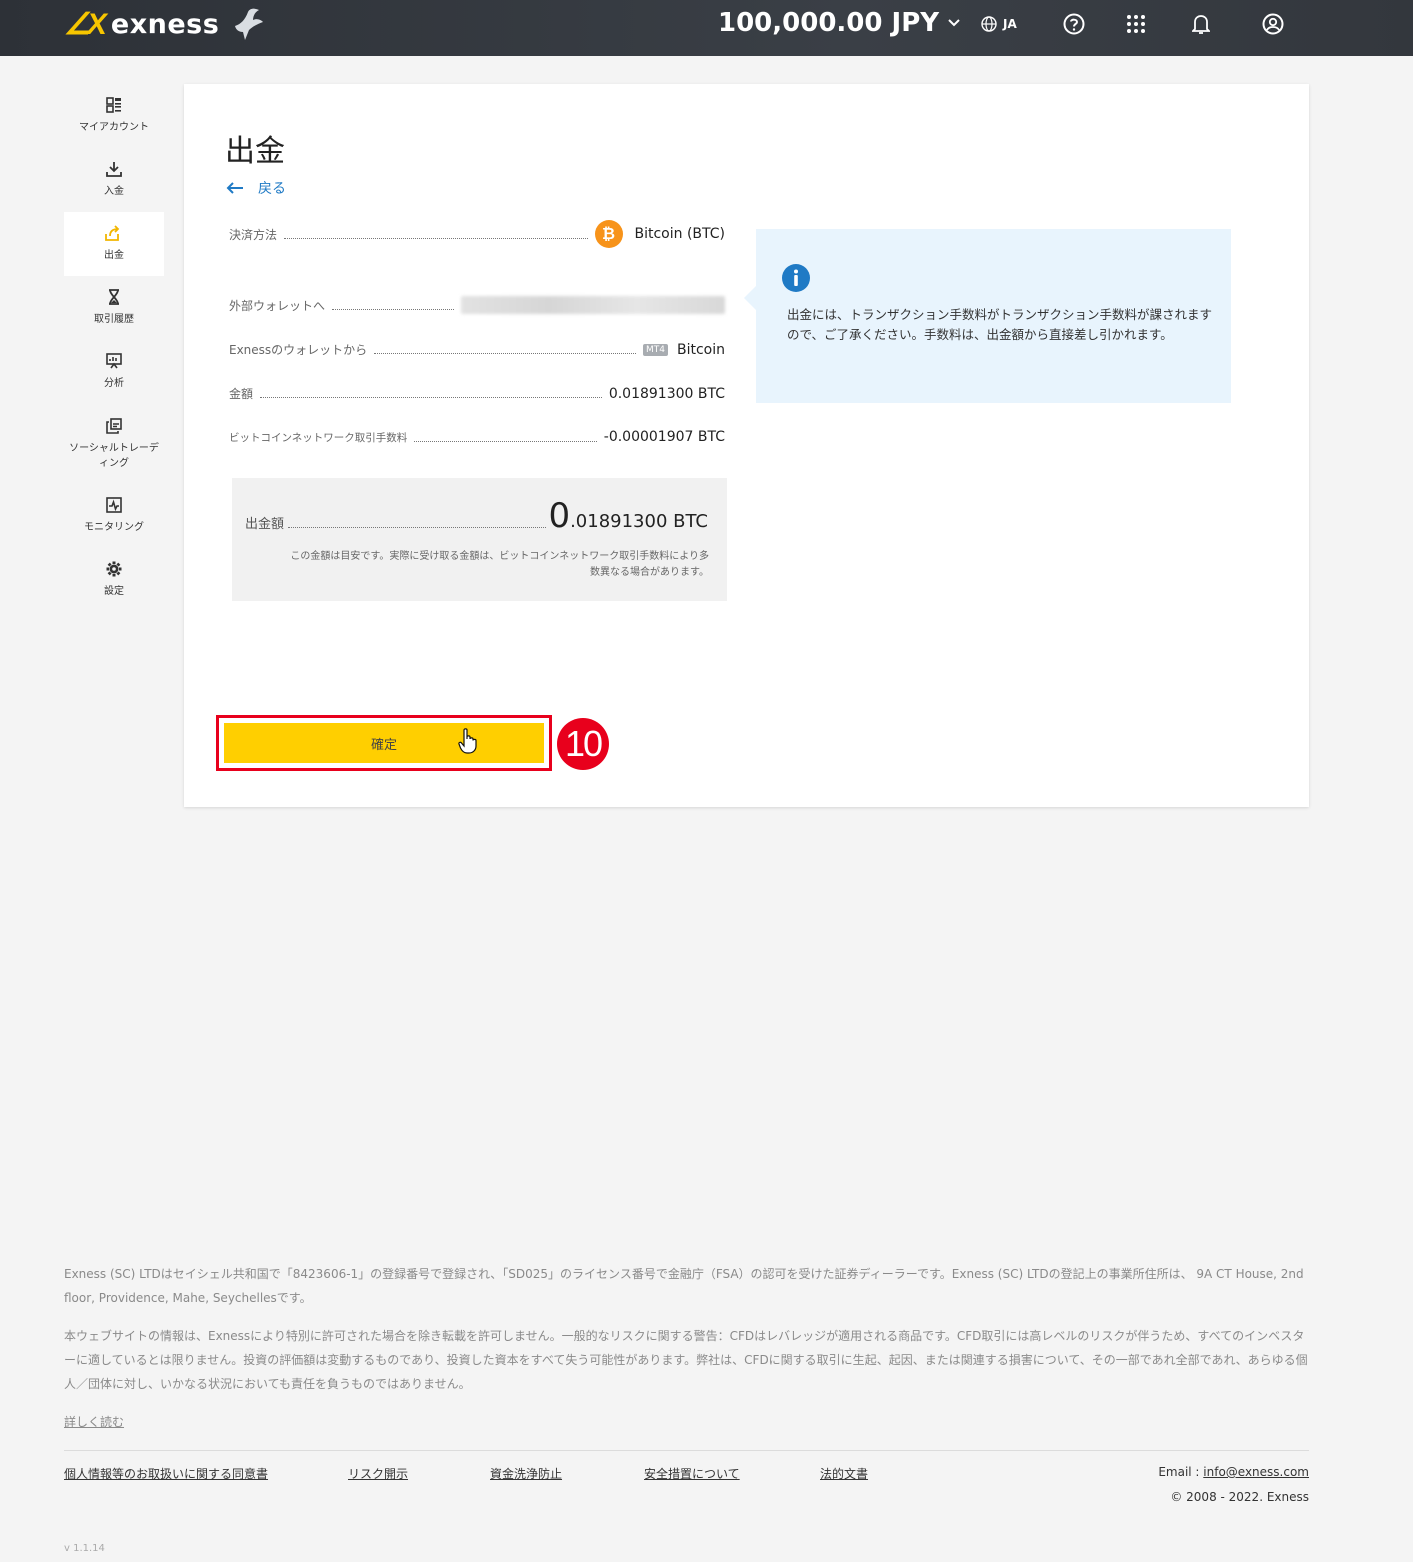 The image size is (1413, 1562). What do you see at coordinates (1239, 1497) in the screenshot?
I see `copyright: © 2008 - 2022. Exness` at bounding box center [1239, 1497].